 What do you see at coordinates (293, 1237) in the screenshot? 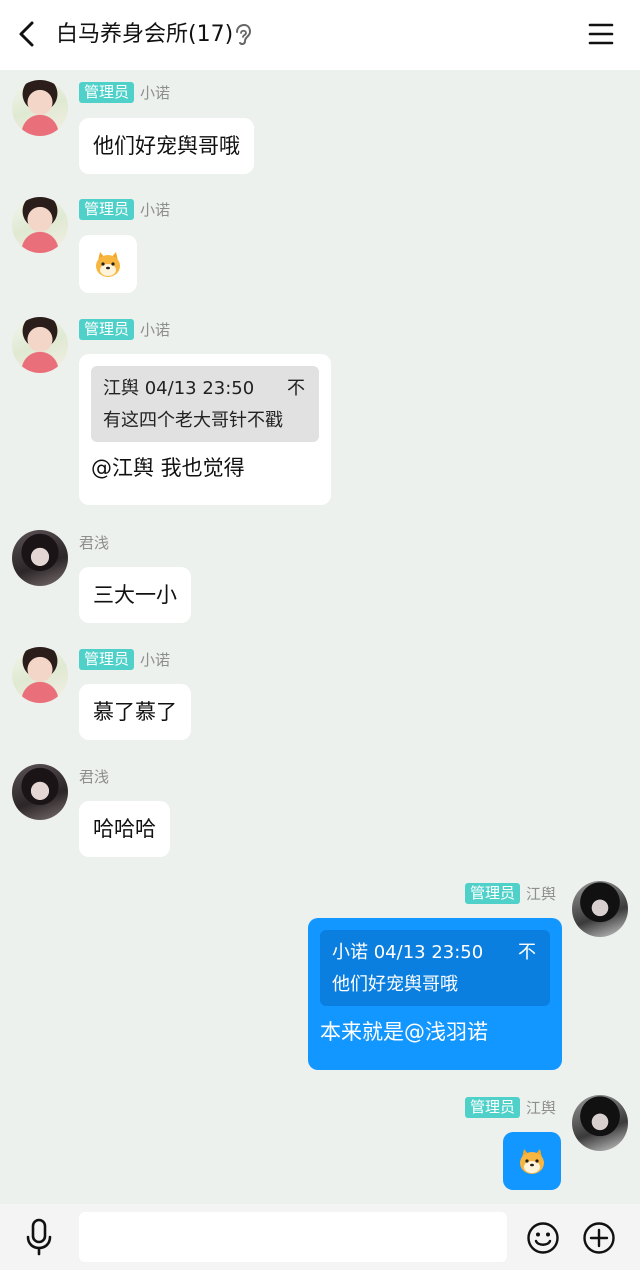
I see `message-input` at bounding box center [293, 1237].